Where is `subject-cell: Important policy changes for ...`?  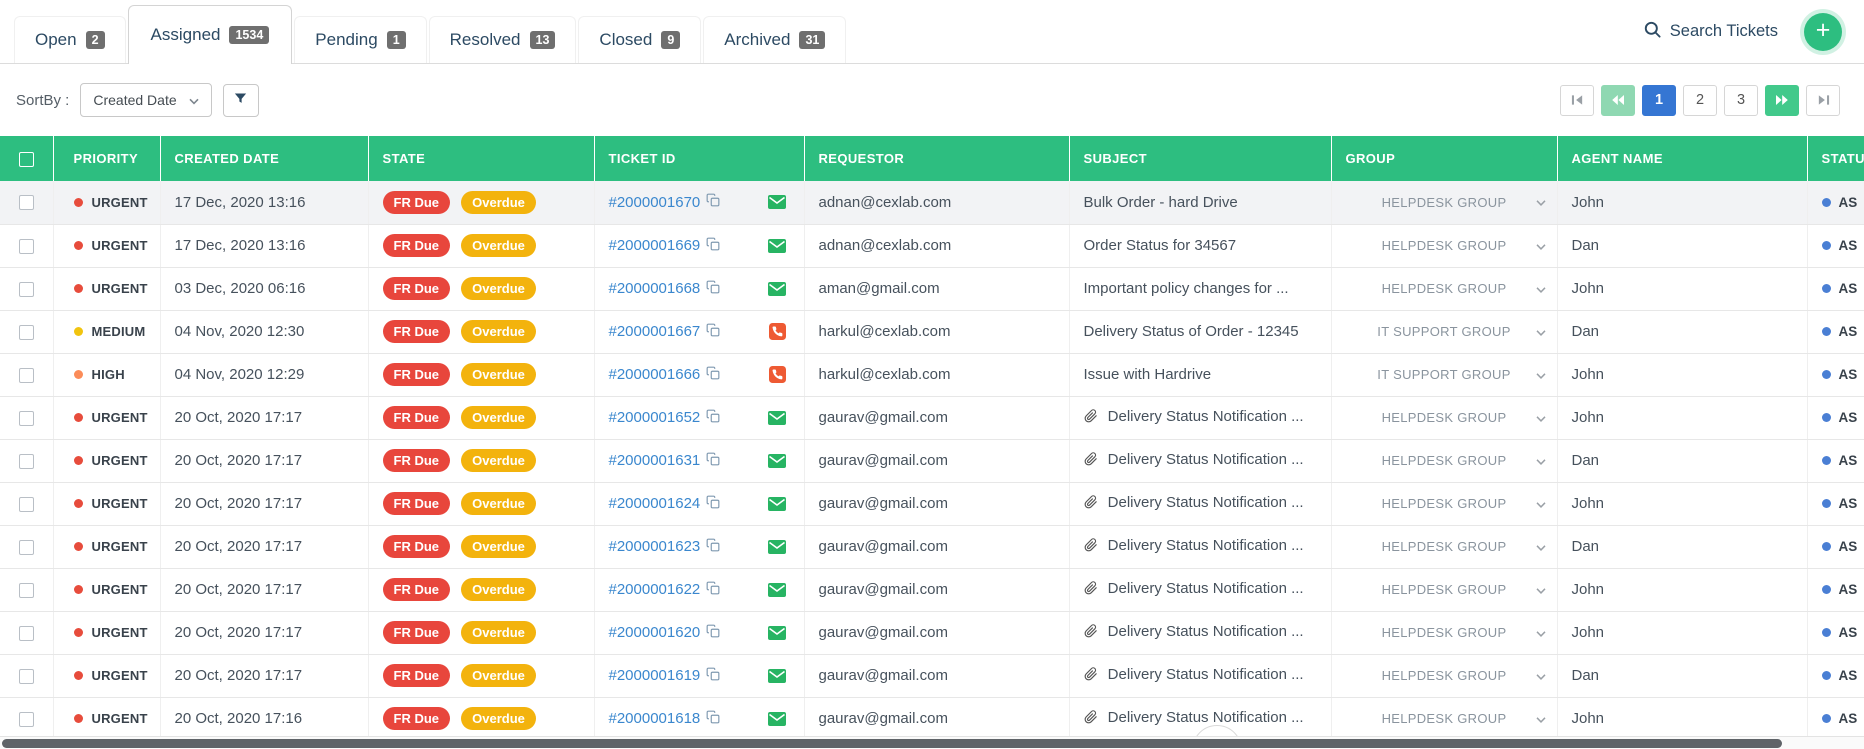
subject-cell: Important policy changes for ... is located at coordinates (1199, 289).